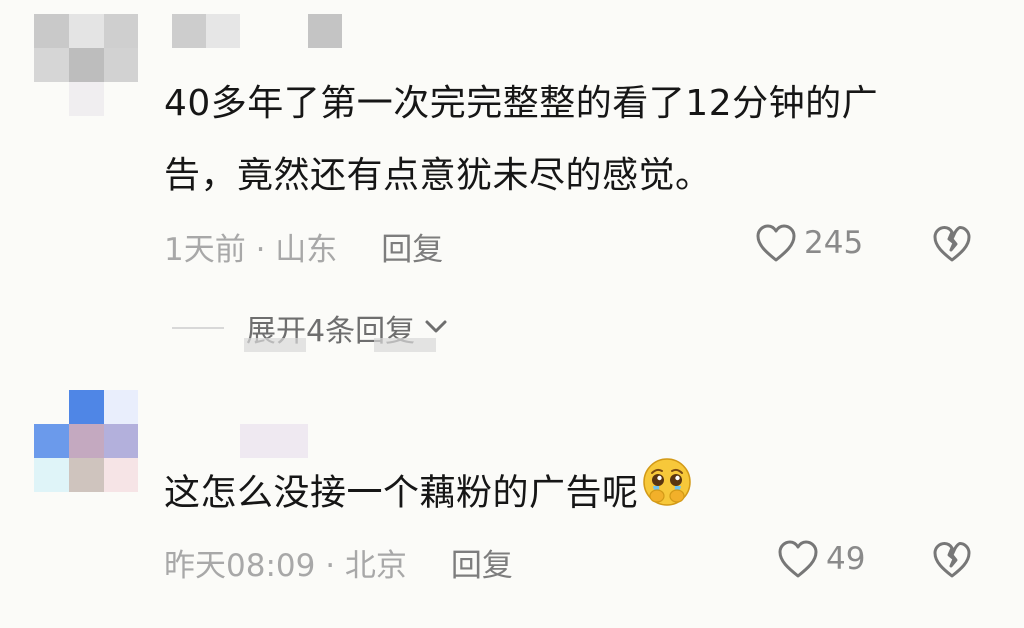  Describe the element at coordinates (436, 328) in the screenshot. I see `chevron-down-icon` at that location.